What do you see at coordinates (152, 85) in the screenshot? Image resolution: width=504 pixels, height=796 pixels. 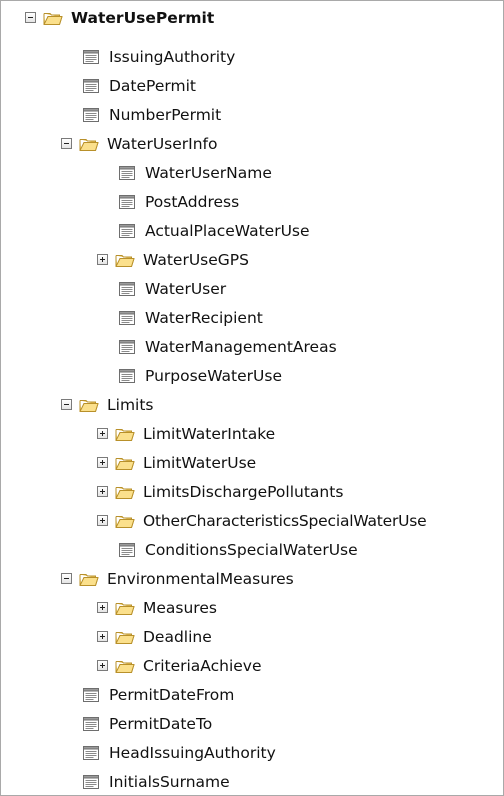 I see `tree-node-label: DatePermit` at bounding box center [152, 85].